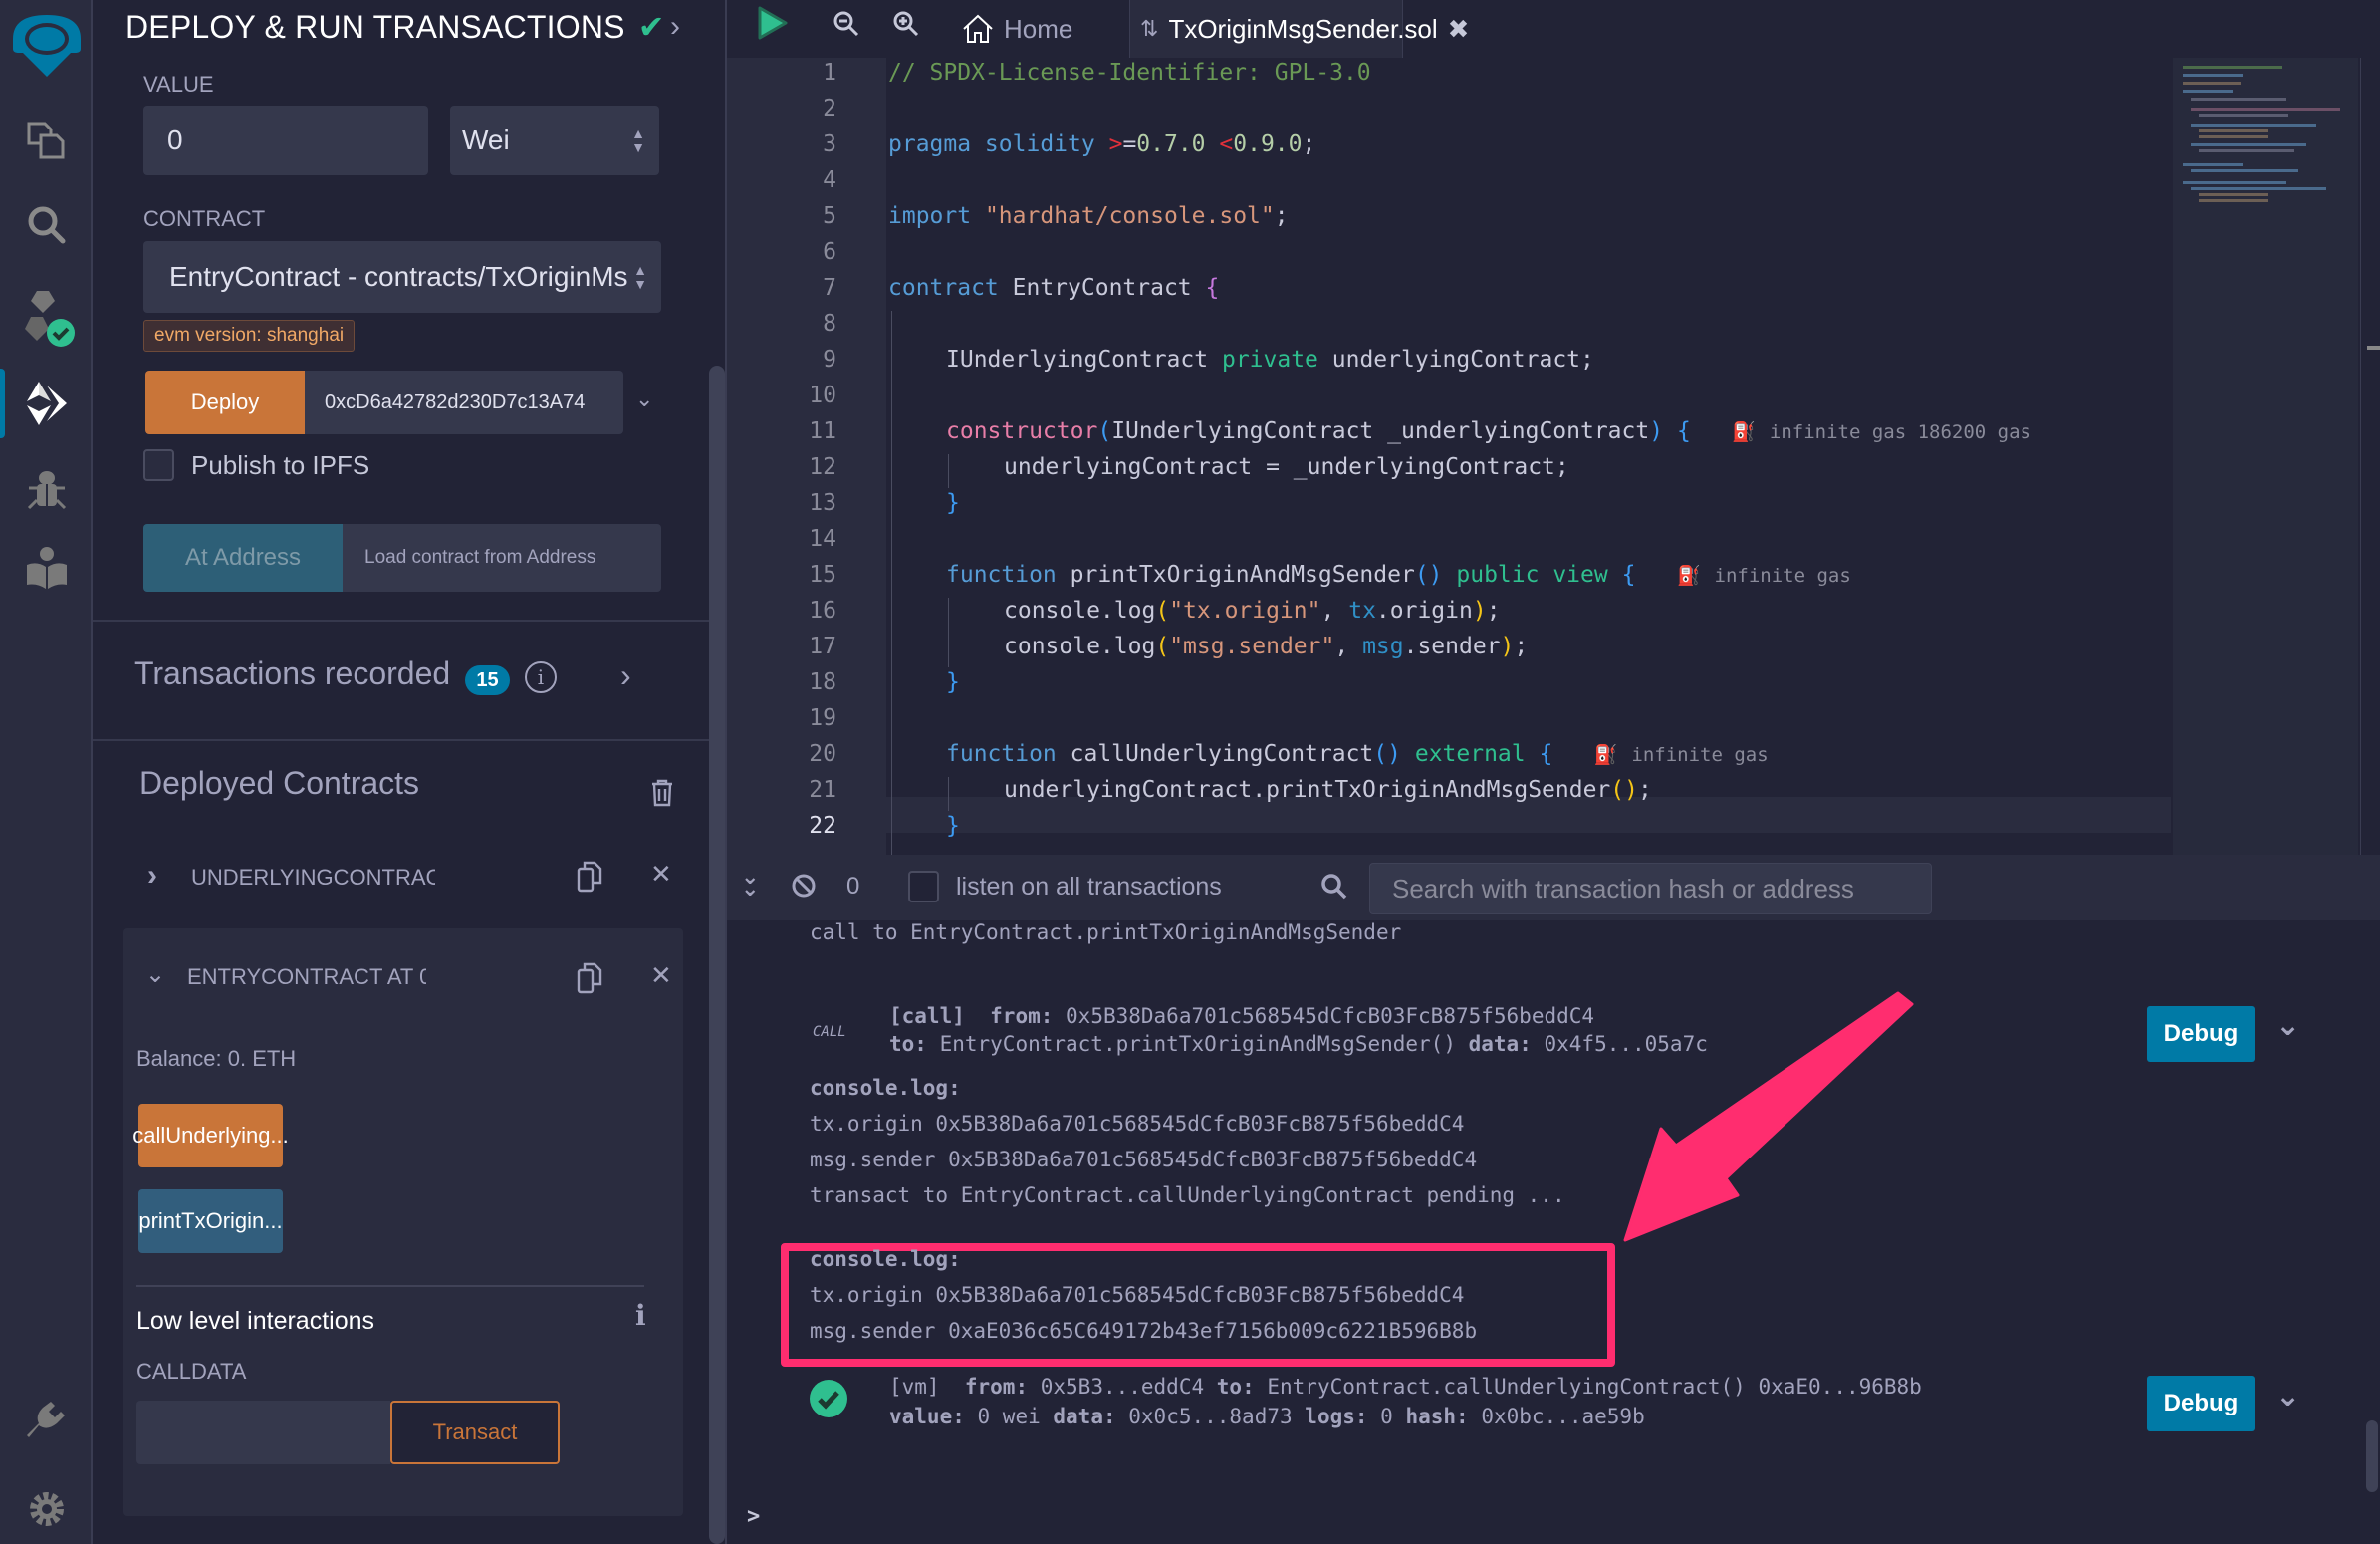 The height and width of the screenshot is (1544, 2380). Describe the element at coordinates (47, 319) in the screenshot. I see `solidity-compiler-icon` at that location.